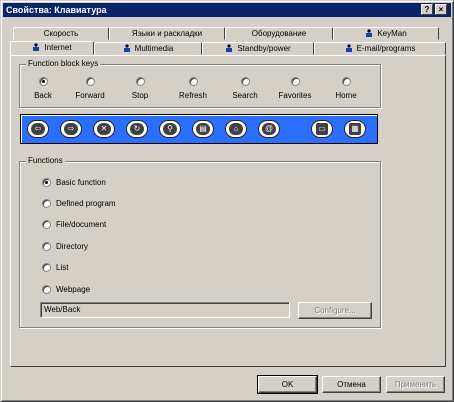 The height and width of the screenshot is (402, 454). What do you see at coordinates (386, 48) in the screenshot?
I see `tab-label: E-mail/programs` at bounding box center [386, 48].